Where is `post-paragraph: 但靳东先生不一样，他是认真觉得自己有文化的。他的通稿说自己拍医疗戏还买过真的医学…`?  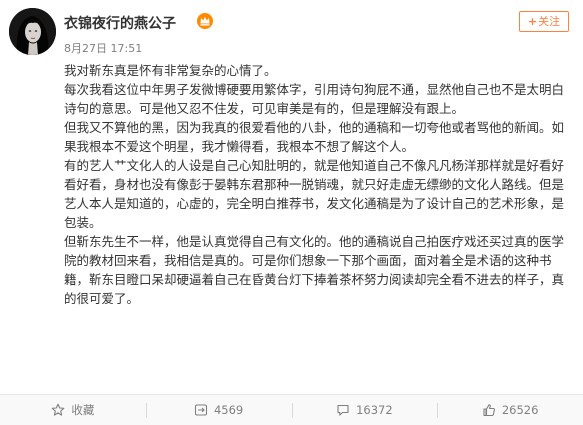
post-paragraph: 但靳东先生不一样，他是认真觉得自己有文化的。他的通稿说自己拍医疗戏还买过真的医学… is located at coordinates (314, 270).